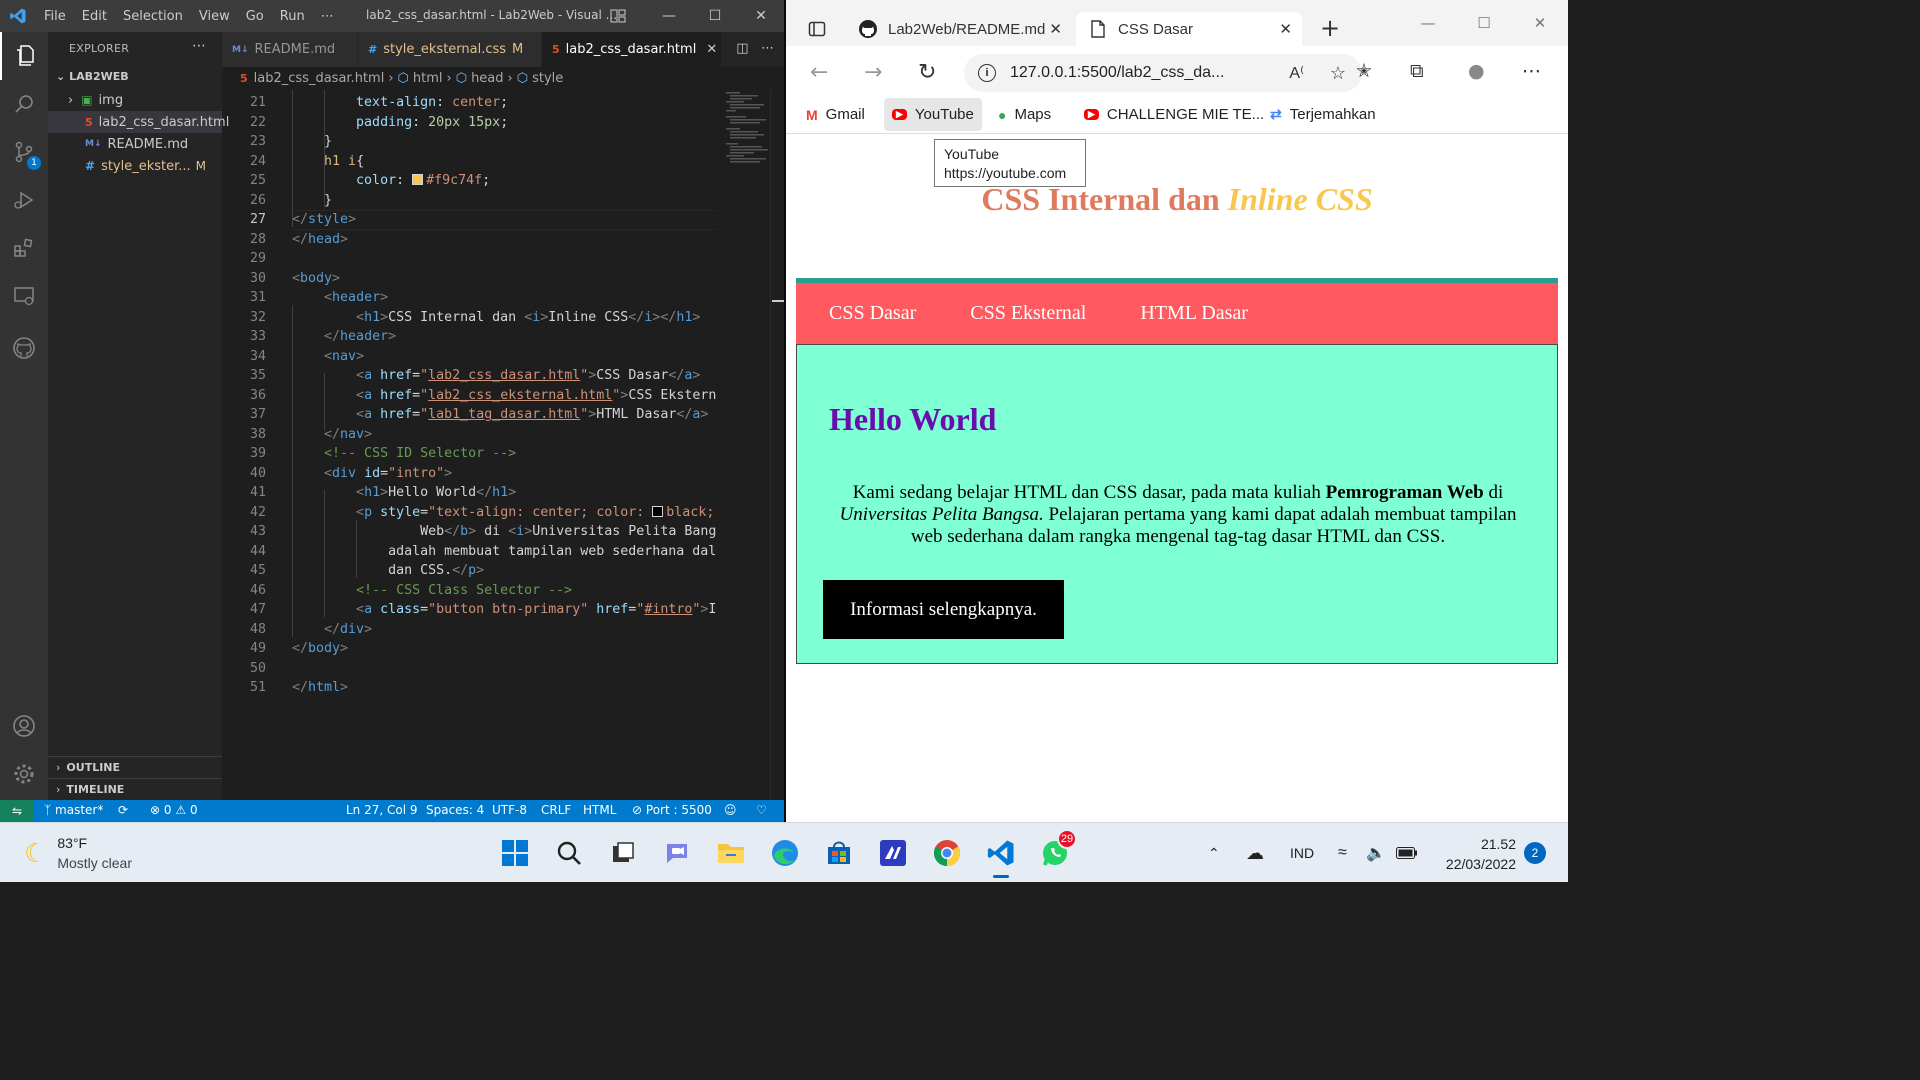 This screenshot has width=1920, height=1080. What do you see at coordinates (730, 810) in the screenshot?
I see `feedback-icon: ☺` at bounding box center [730, 810].